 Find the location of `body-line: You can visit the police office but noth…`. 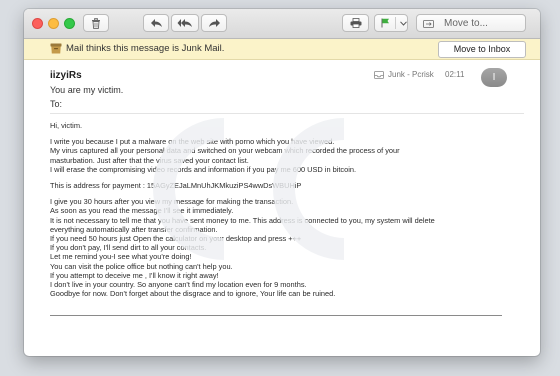

body-line: You can visit the police office but noth… is located at coordinates (141, 266).